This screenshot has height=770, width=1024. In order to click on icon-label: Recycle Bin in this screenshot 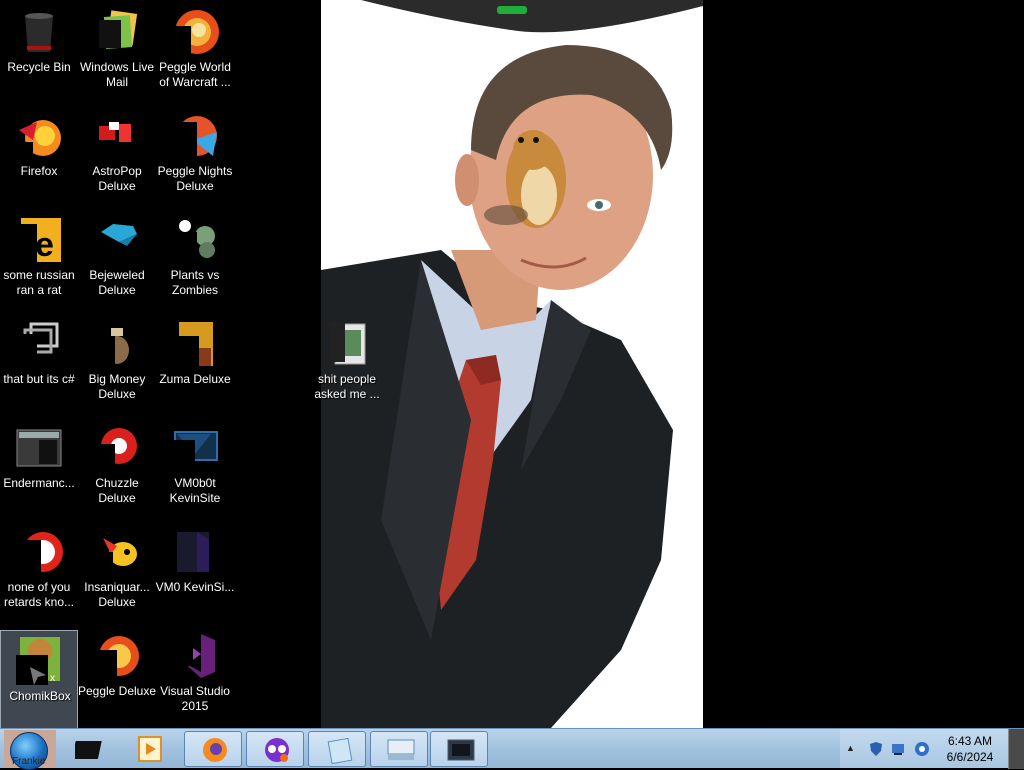, I will do `click(39, 67)`.